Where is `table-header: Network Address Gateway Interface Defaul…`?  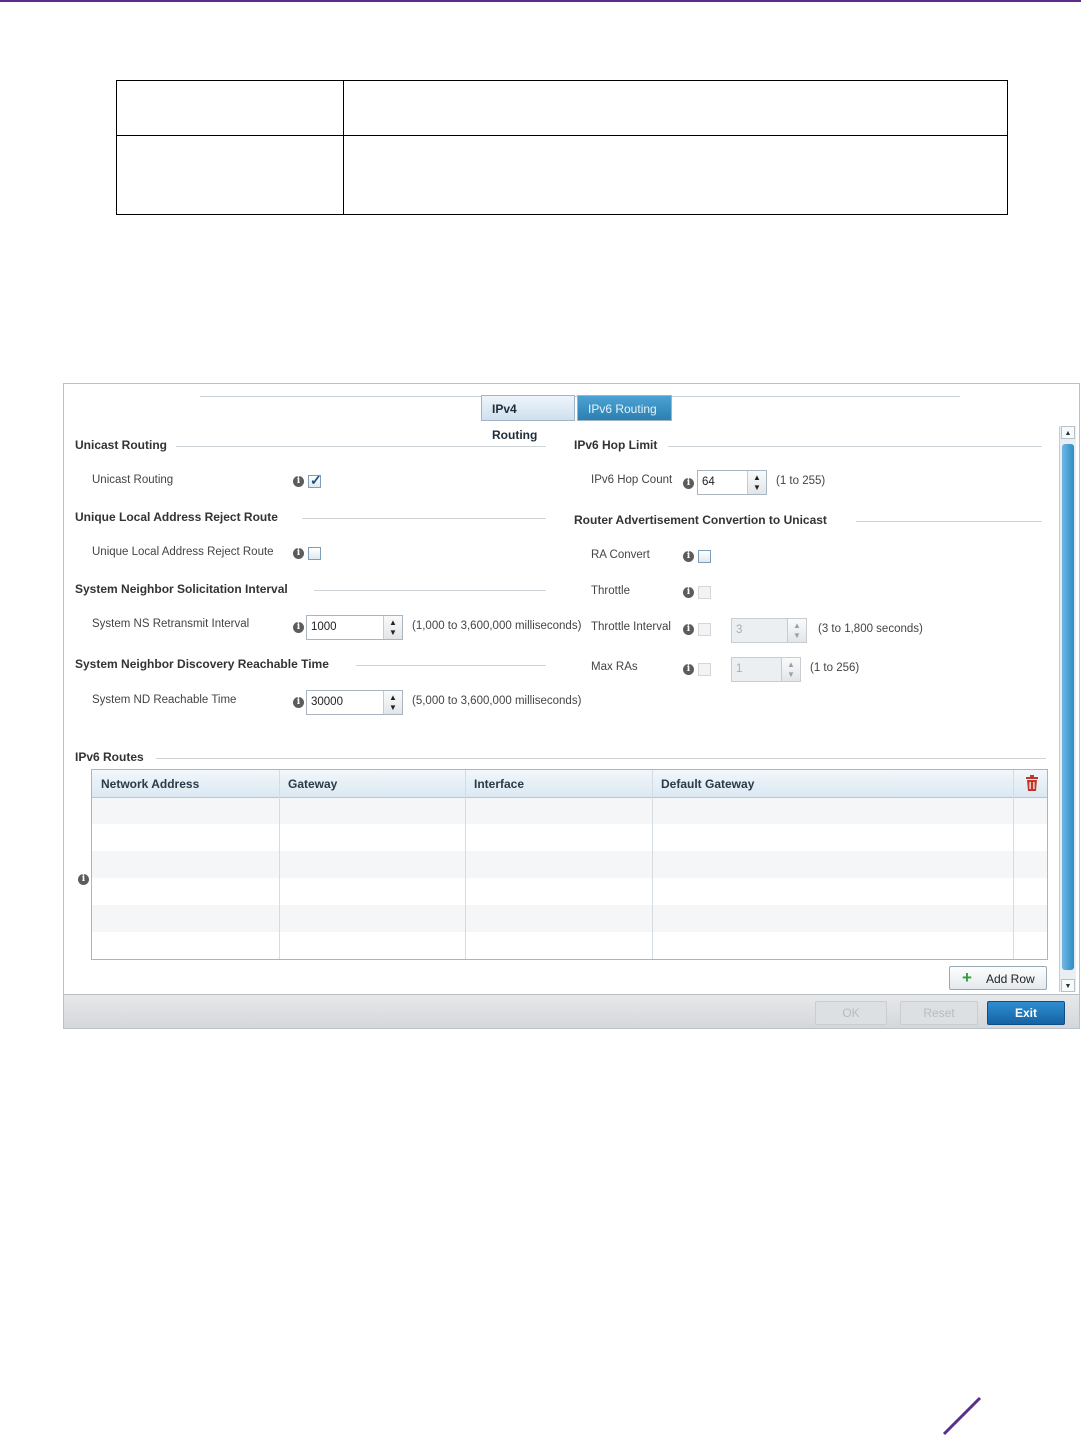
table-header: Network Address Gateway Interface Defaul… is located at coordinates (569, 784).